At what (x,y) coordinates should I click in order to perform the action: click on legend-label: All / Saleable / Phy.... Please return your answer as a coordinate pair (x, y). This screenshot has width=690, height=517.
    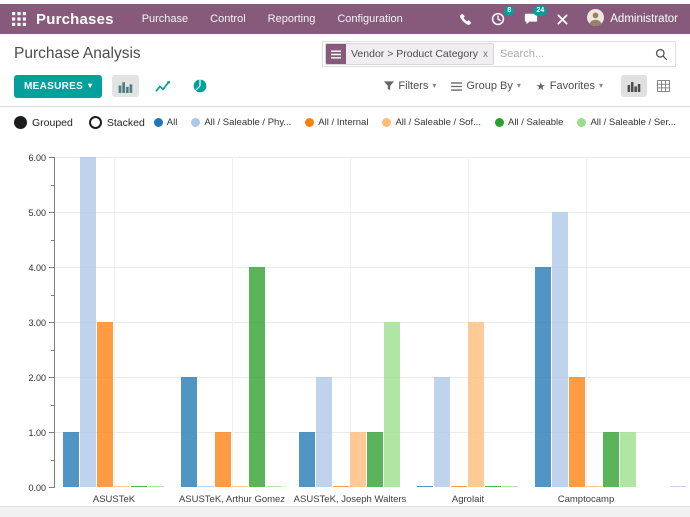
    Looking at the image, I should click on (248, 122).